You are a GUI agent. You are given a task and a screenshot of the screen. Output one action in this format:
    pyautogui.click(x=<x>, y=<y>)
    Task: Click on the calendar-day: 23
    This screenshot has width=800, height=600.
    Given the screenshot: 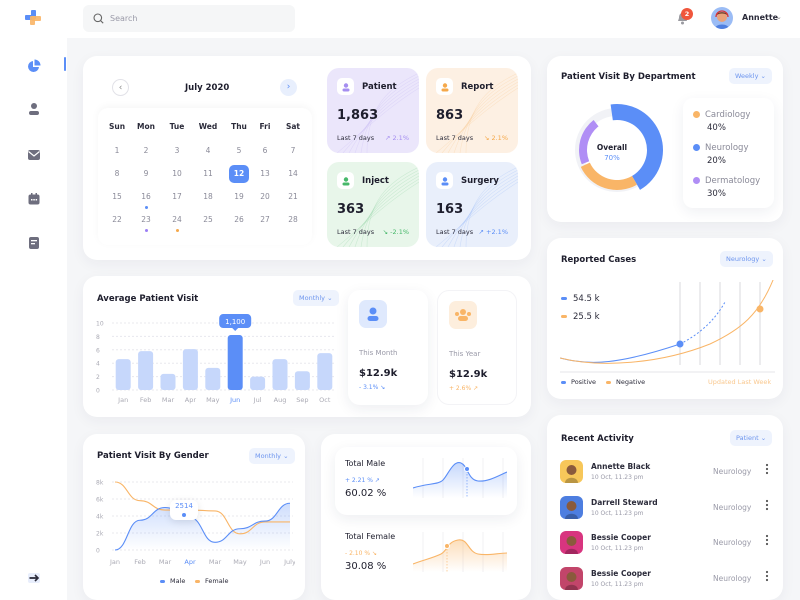 What is the action you would take?
    pyautogui.click(x=146, y=220)
    